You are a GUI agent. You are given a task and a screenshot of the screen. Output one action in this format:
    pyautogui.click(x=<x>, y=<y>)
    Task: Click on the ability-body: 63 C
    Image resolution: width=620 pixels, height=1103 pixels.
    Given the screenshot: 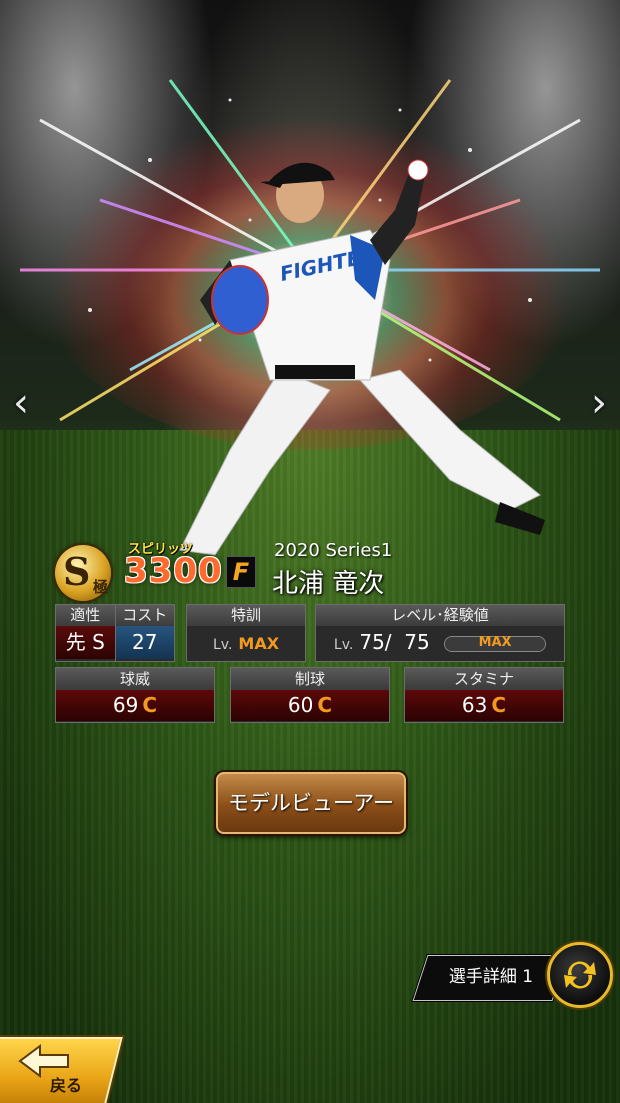 What is the action you would take?
    pyautogui.click(x=484, y=705)
    